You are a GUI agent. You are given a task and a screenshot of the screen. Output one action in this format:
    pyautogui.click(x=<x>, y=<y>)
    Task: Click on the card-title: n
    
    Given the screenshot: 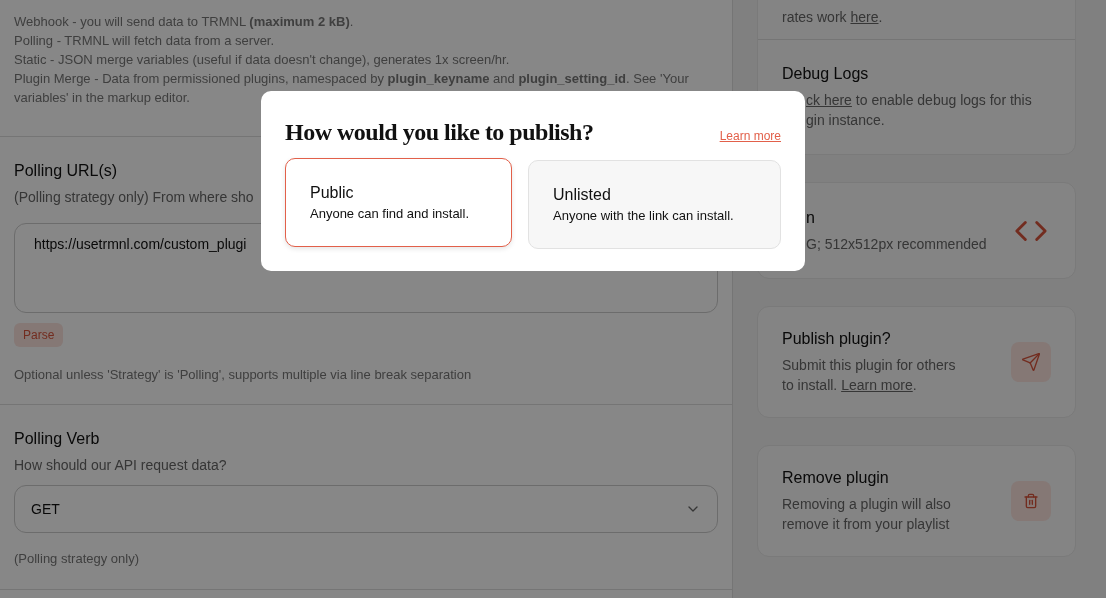 What is the action you would take?
    pyautogui.click(x=811, y=217)
    